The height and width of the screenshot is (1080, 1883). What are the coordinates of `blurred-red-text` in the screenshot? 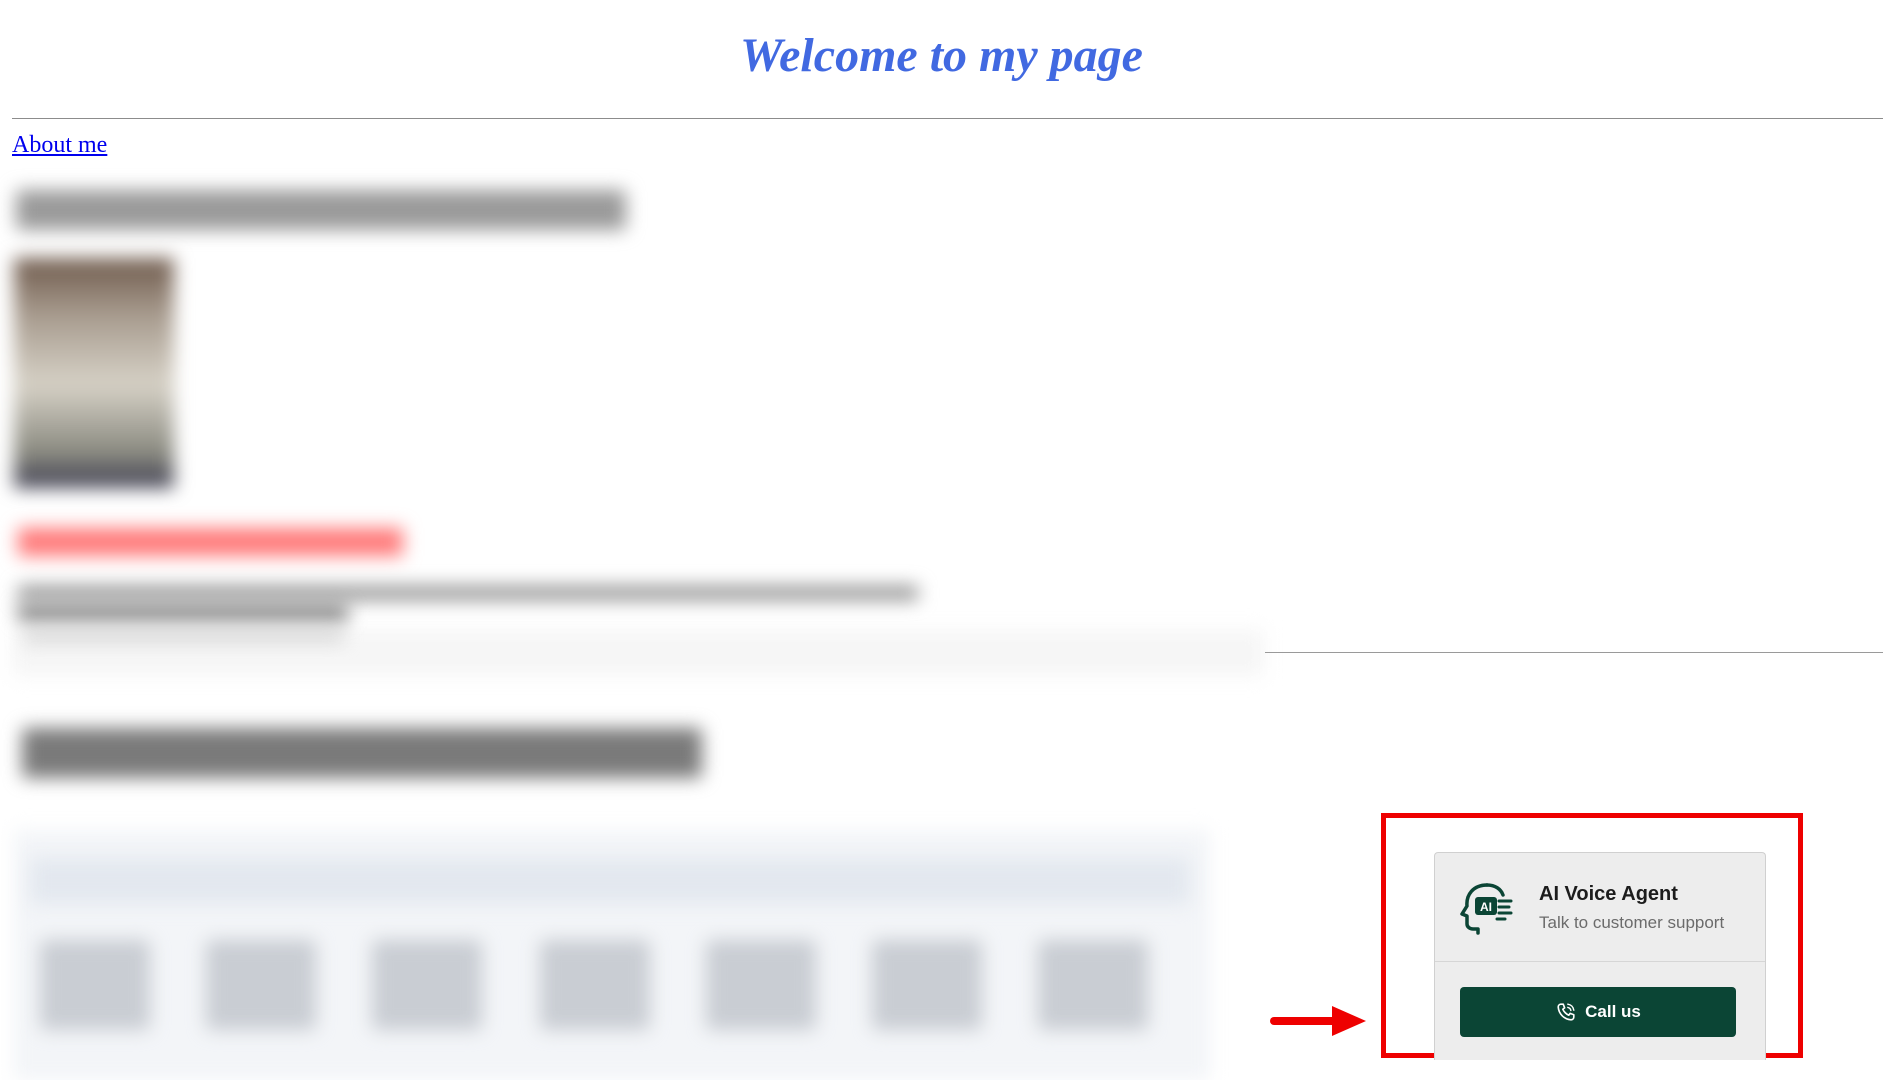 It's located at (210, 542).